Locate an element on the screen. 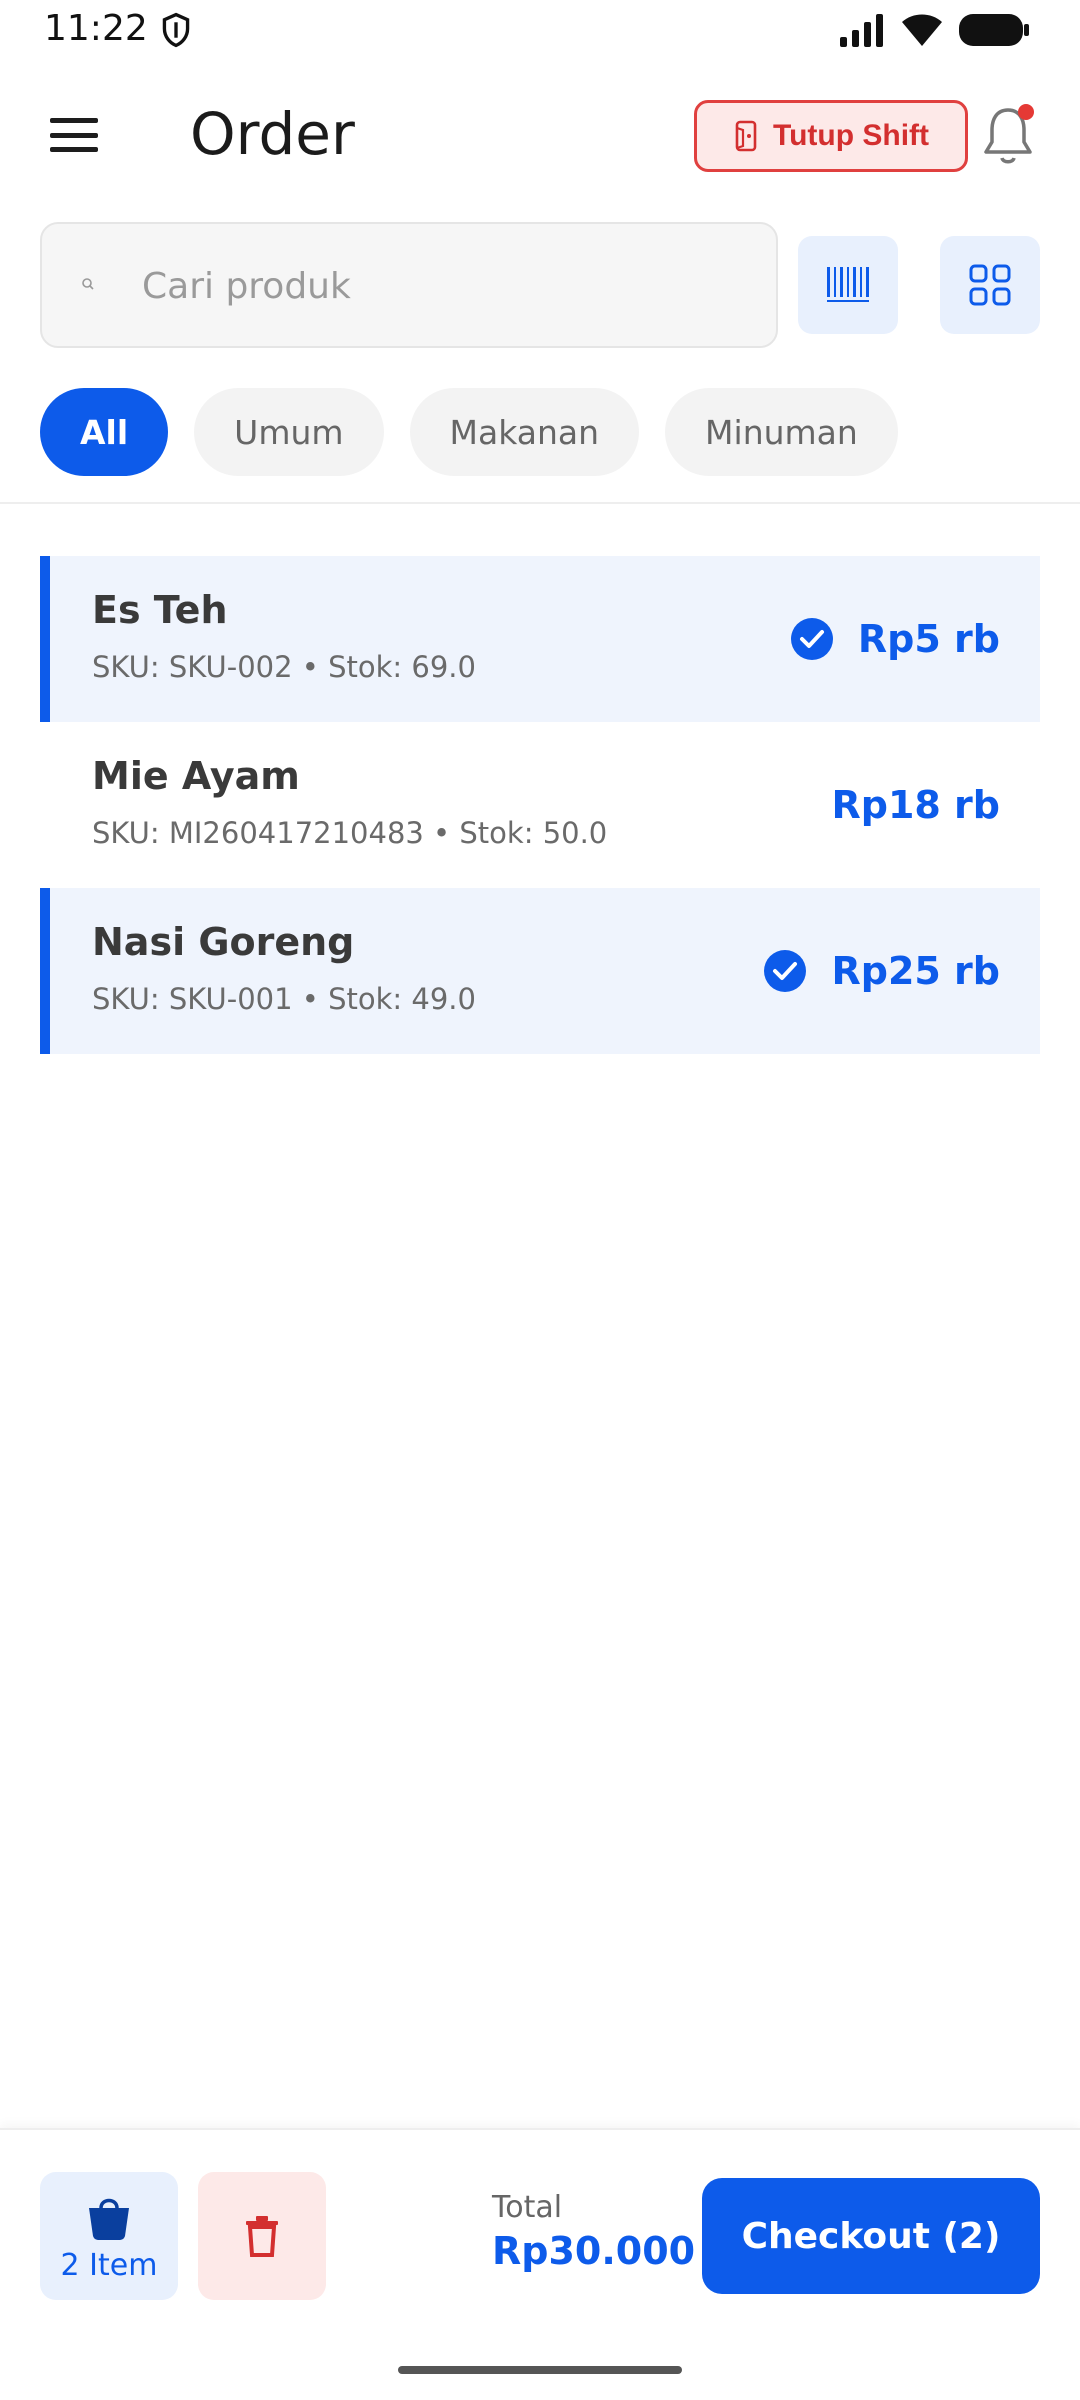 Image resolution: width=1080 pixels, height=2400 pixels. wifi-icon is located at coordinates (922, 30).